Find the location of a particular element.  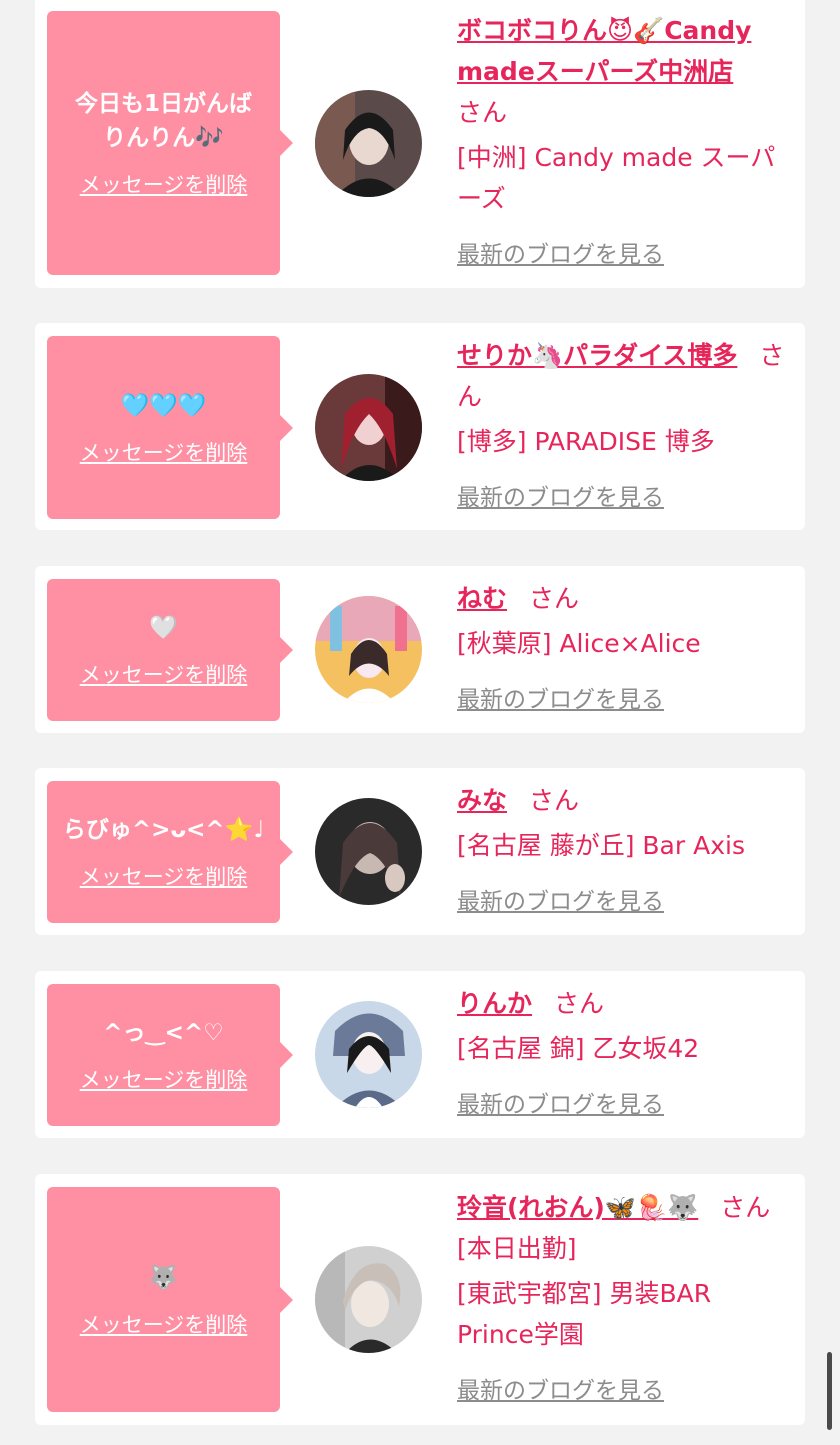

shop-name: [東武宇都宮] 男装BAR Prince学園 is located at coordinates (584, 1314).